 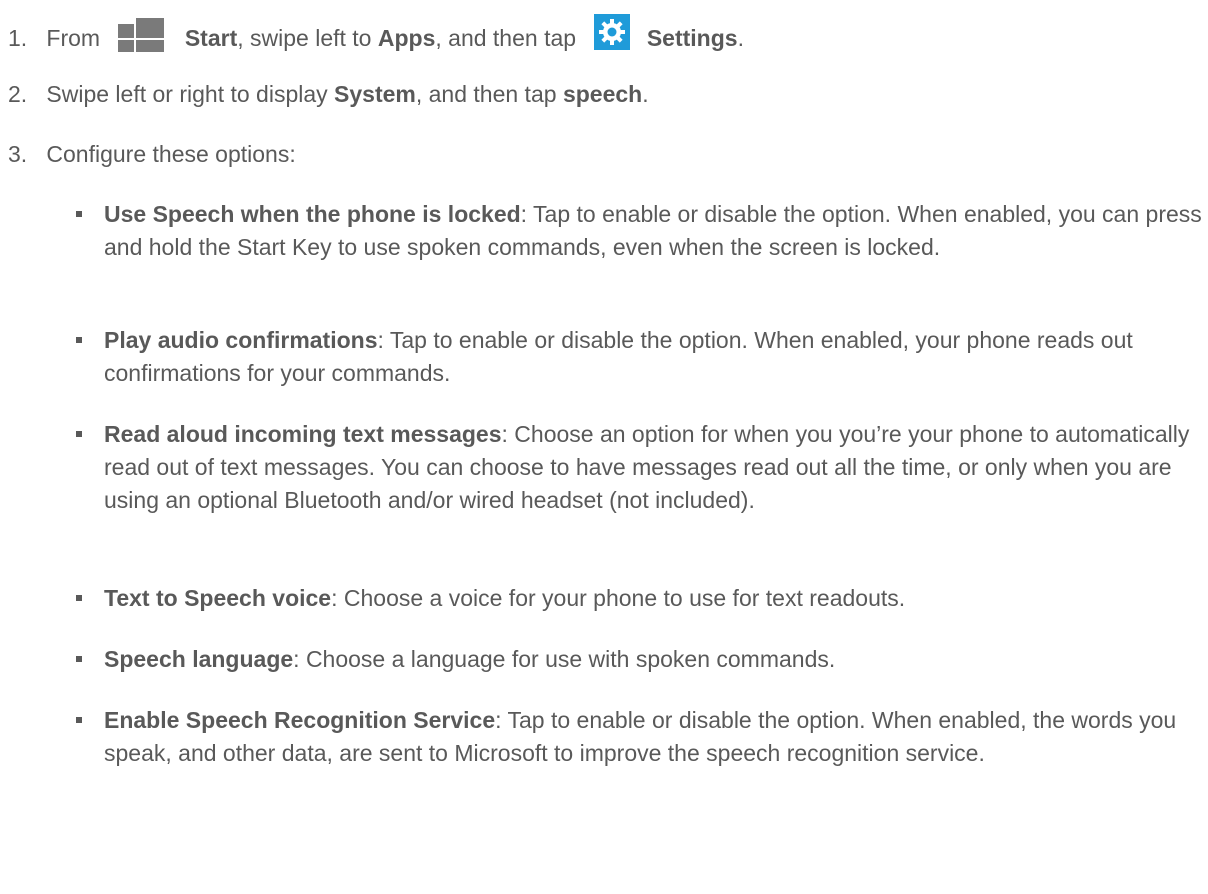 What do you see at coordinates (303, 434) in the screenshot?
I see `option-title: Read aloud incoming text messages` at bounding box center [303, 434].